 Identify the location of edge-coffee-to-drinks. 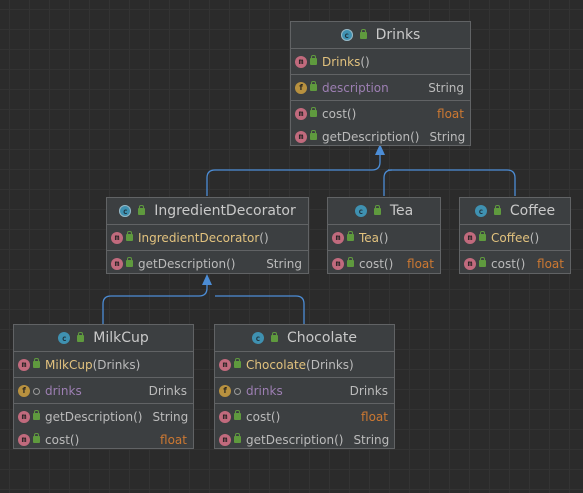
(452, 182).